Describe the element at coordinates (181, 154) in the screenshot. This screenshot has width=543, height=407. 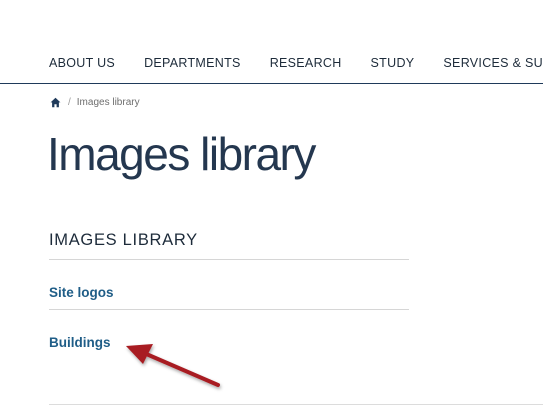
I see `page-title: Images library` at that location.